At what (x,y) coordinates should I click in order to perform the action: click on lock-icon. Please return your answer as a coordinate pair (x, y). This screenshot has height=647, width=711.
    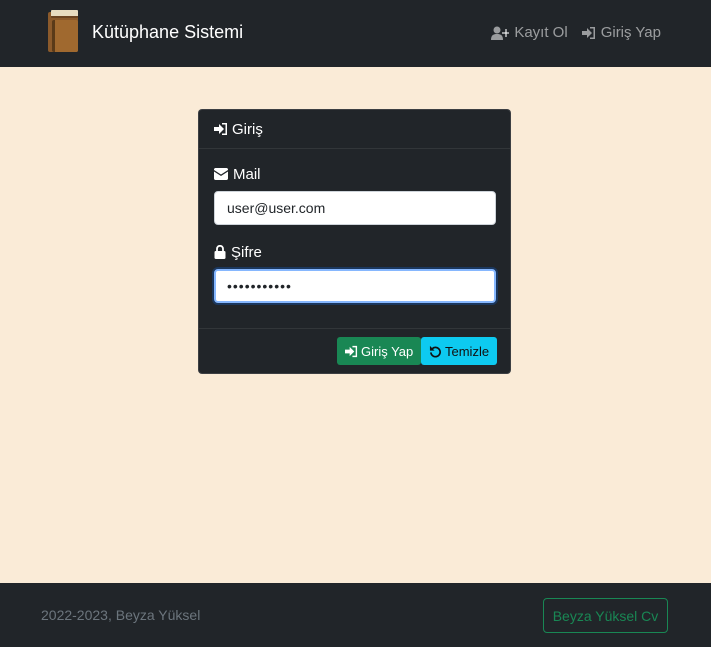
    Looking at the image, I should click on (220, 252).